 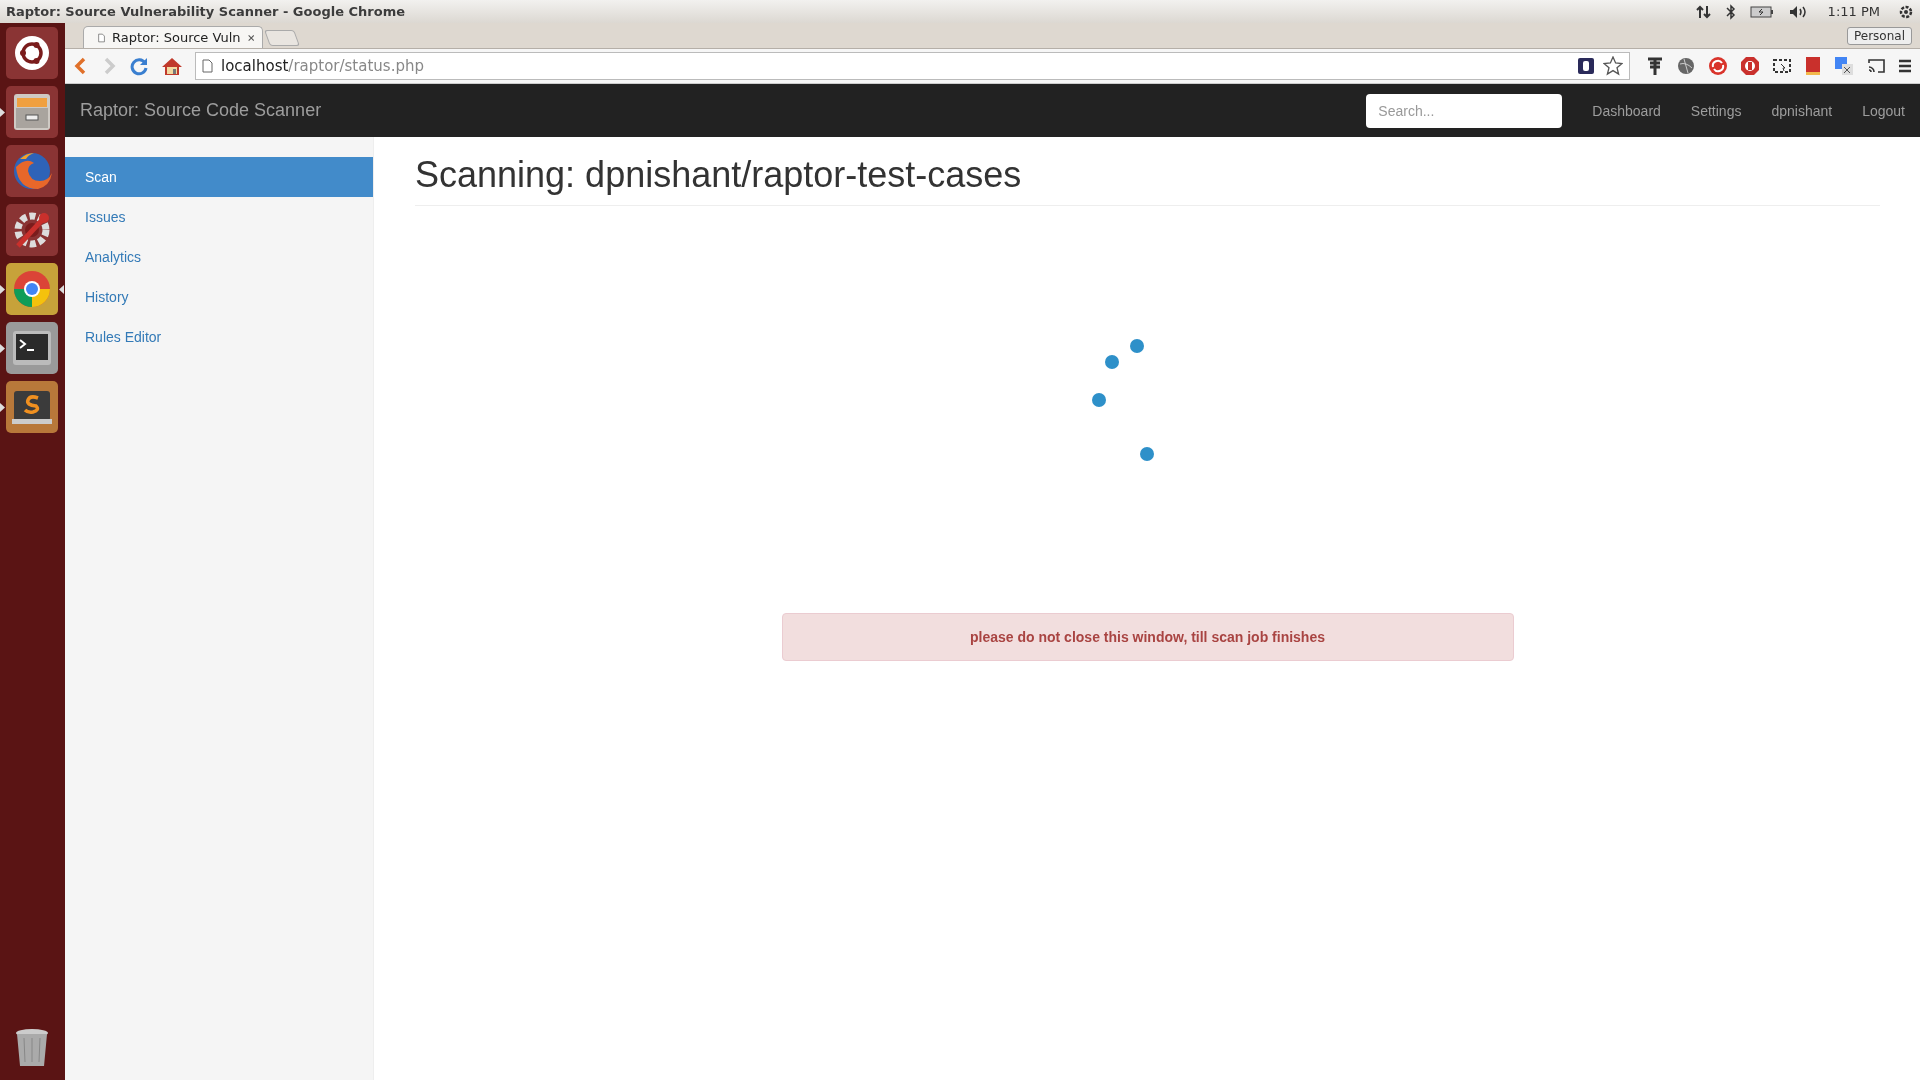 What do you see at coordinates (322, 66) in the screenshot?
I see `url-text: localhost/raptor/status.php` at bounding box center [322, 66].